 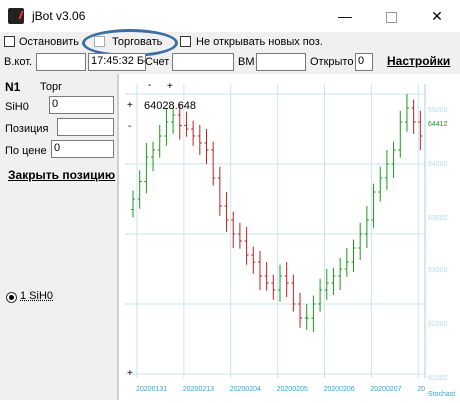 What do you see at coordinates (17, 107) in the screenshot?
I see `ticker-label: SiH0` at bounding box center [17, 107].